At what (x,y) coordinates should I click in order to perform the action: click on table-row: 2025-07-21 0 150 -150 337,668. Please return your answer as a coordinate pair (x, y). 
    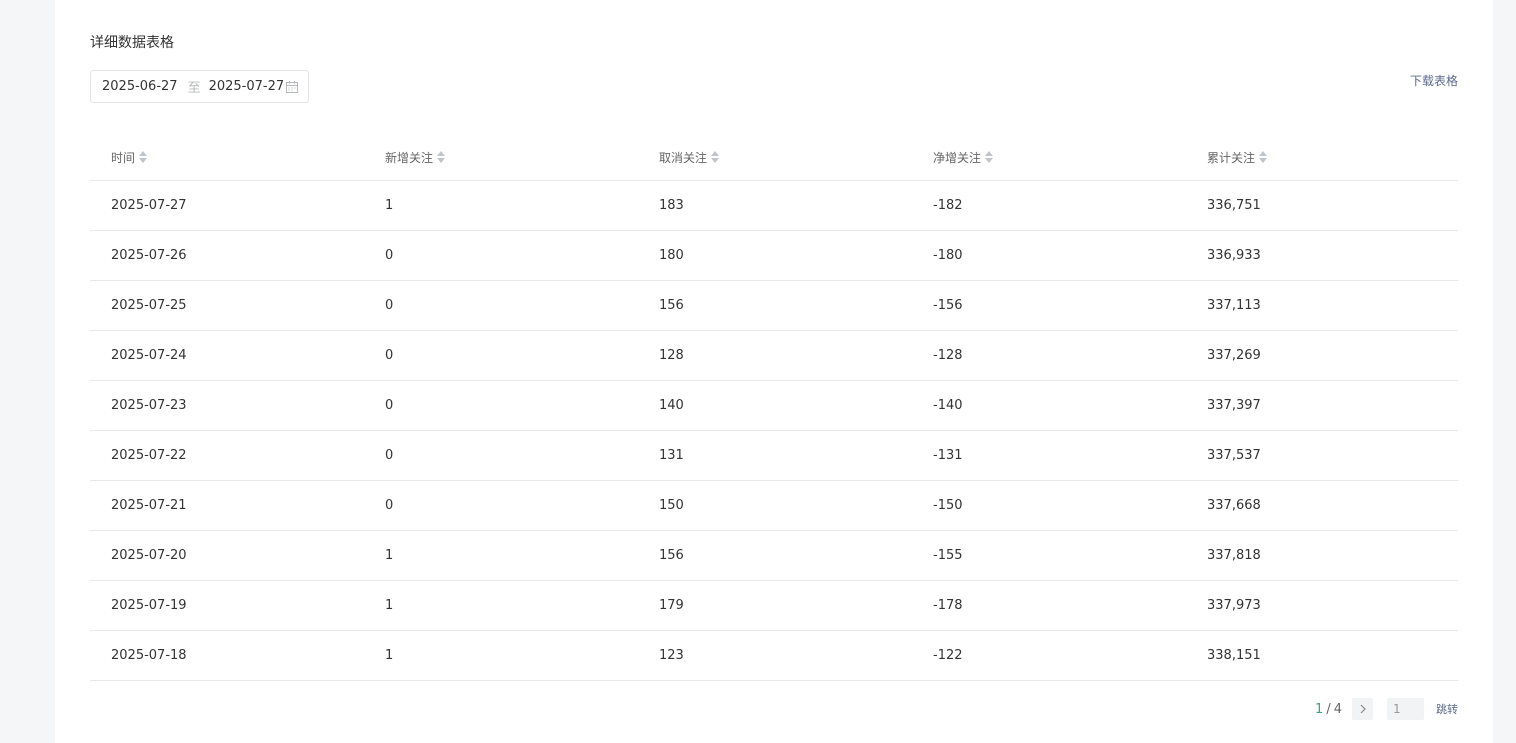
    Looking at the image, I should click on (774, 506).